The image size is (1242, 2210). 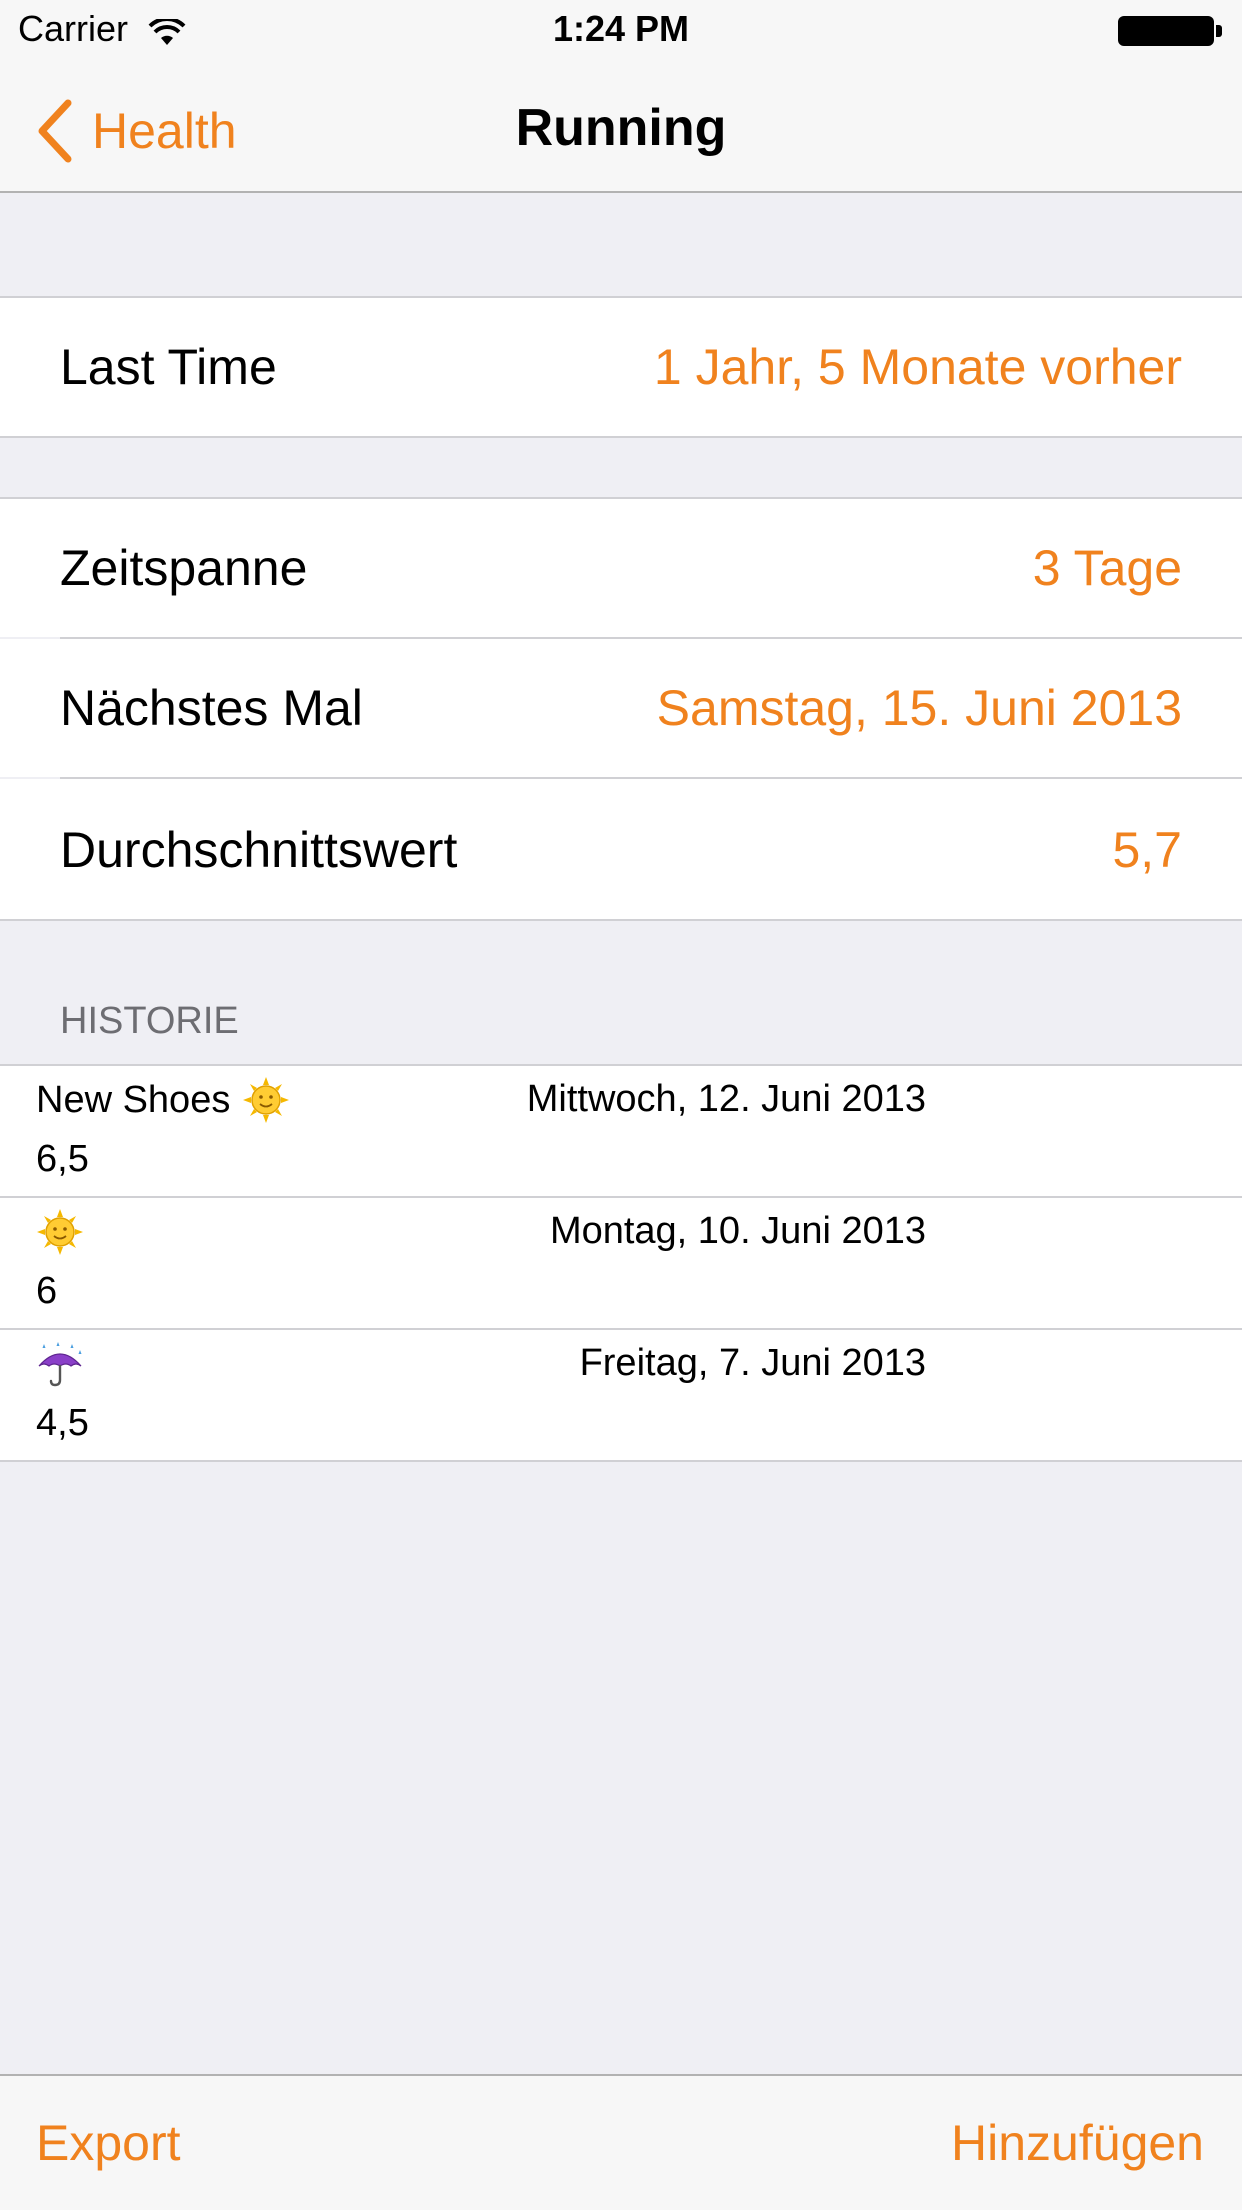 What do you see at coordinates (621, 849) in the screenshot?
I see `stat-row-average: Durchschnittswert 5,7` at bounding box center [621, 849].